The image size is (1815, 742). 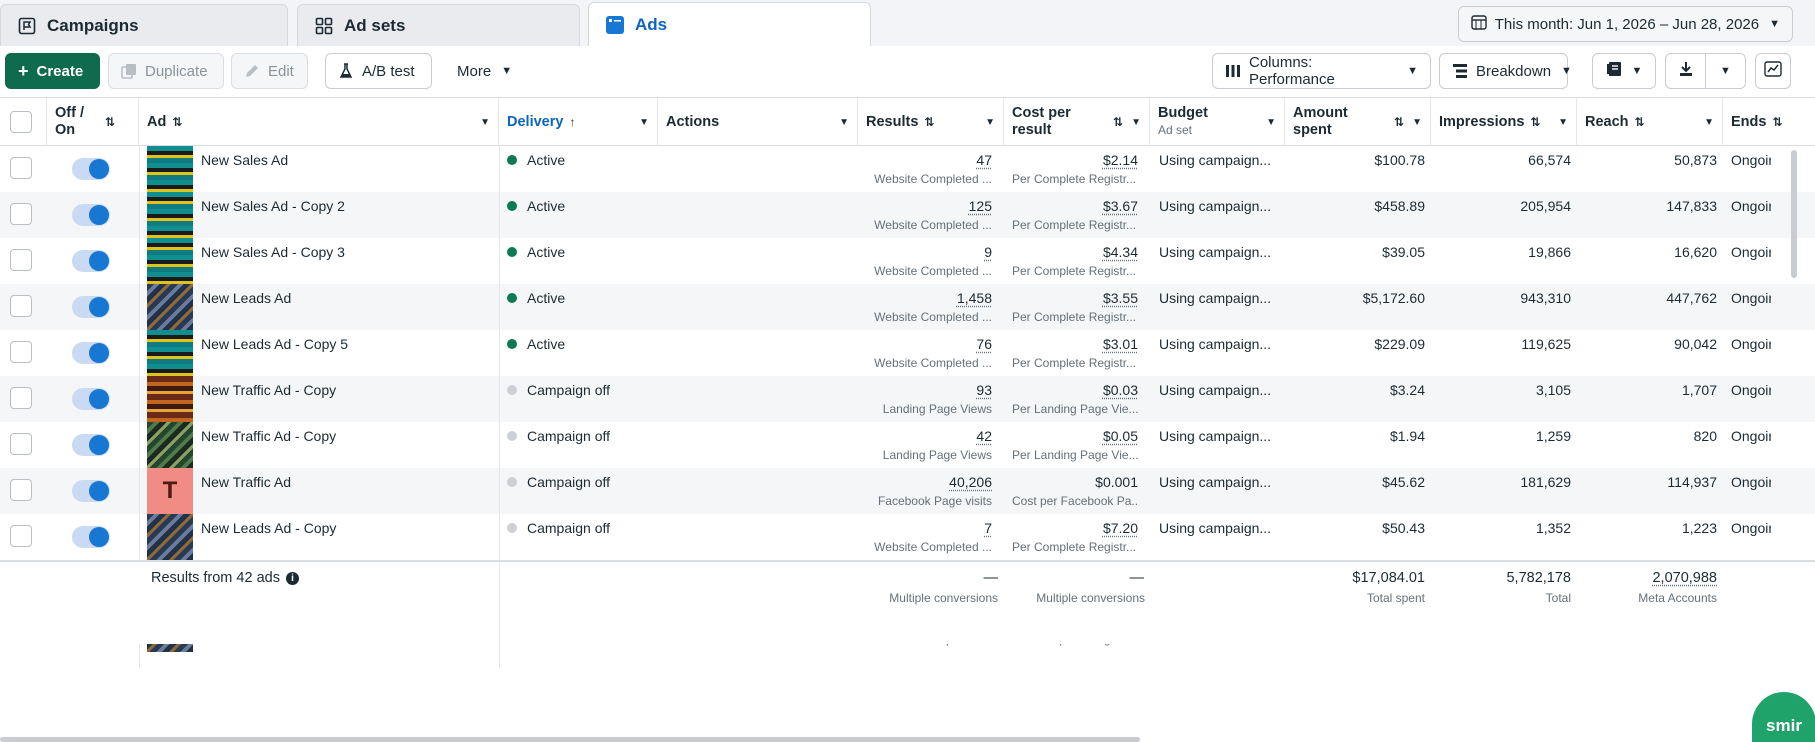 I want to click on more-button: More ▼, so click(x=489, y=71).